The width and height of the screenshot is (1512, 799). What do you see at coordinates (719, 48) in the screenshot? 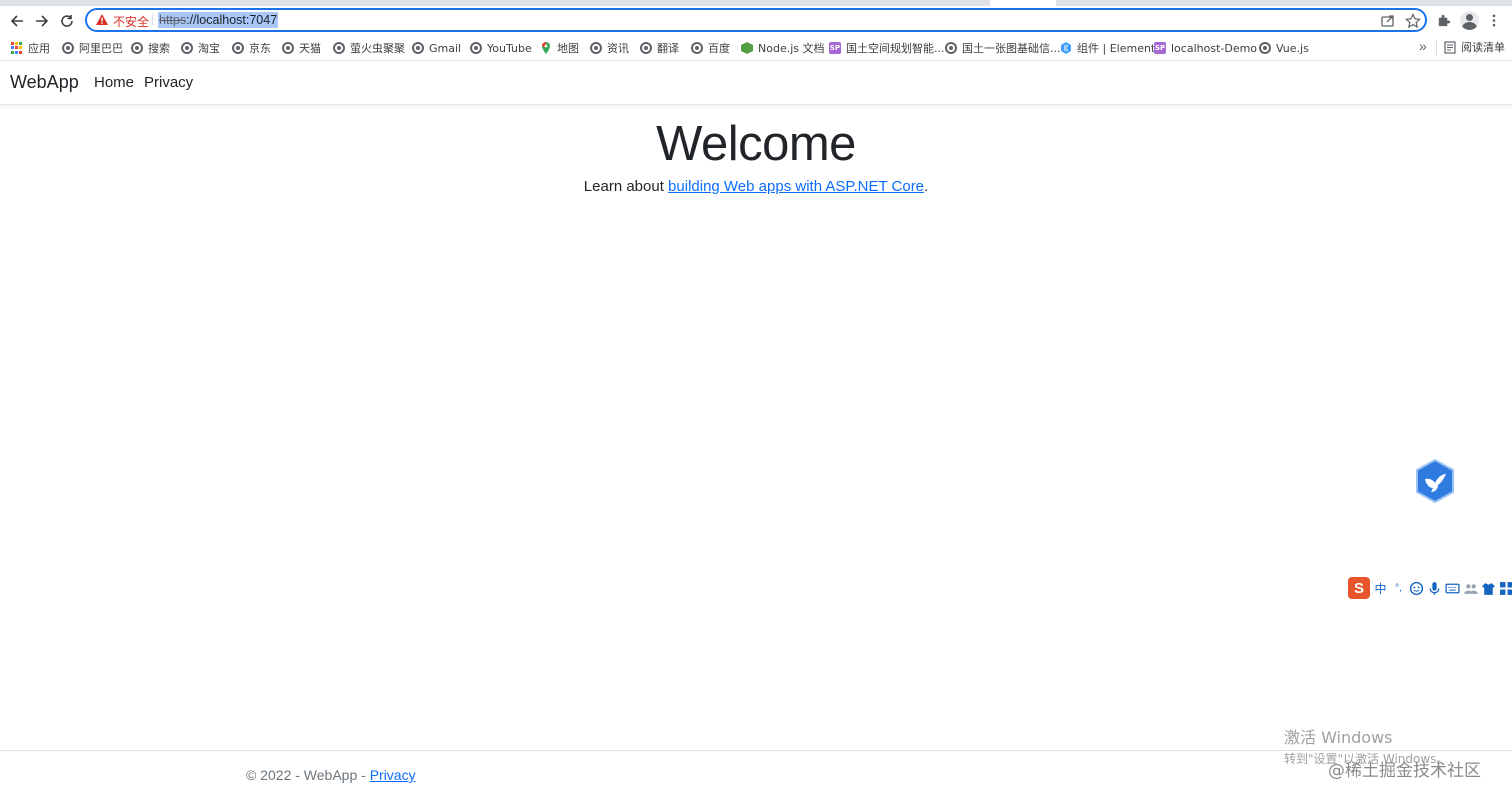
I see `bookmark-label: 百度` at bounding box center [719, 48].